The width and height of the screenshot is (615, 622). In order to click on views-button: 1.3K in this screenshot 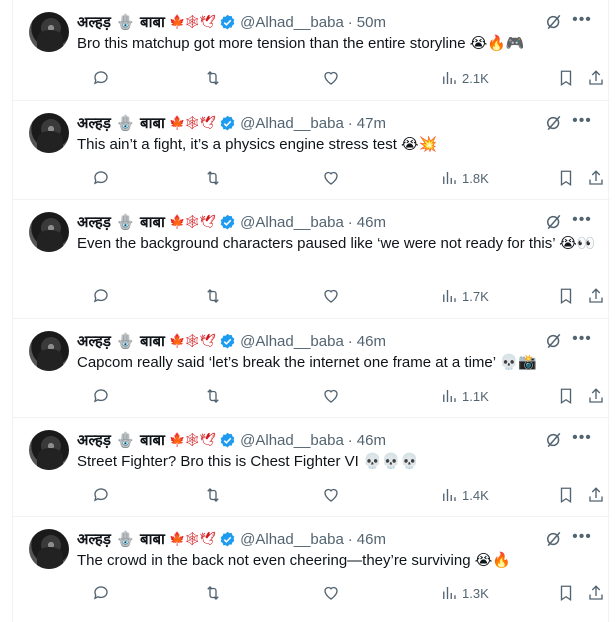, I will do `click(464, 593)`.